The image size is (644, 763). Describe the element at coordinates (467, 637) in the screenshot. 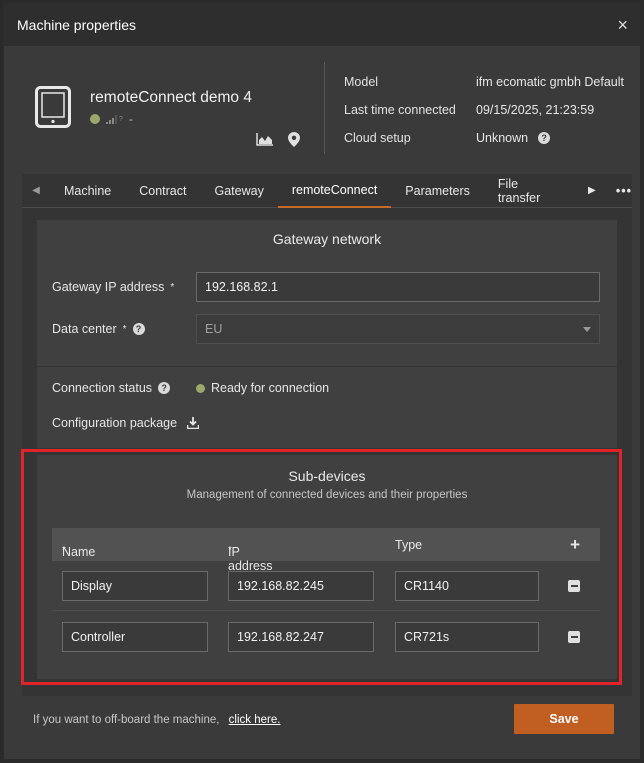

I see `subdevice-type-input: CR721s` at that location.